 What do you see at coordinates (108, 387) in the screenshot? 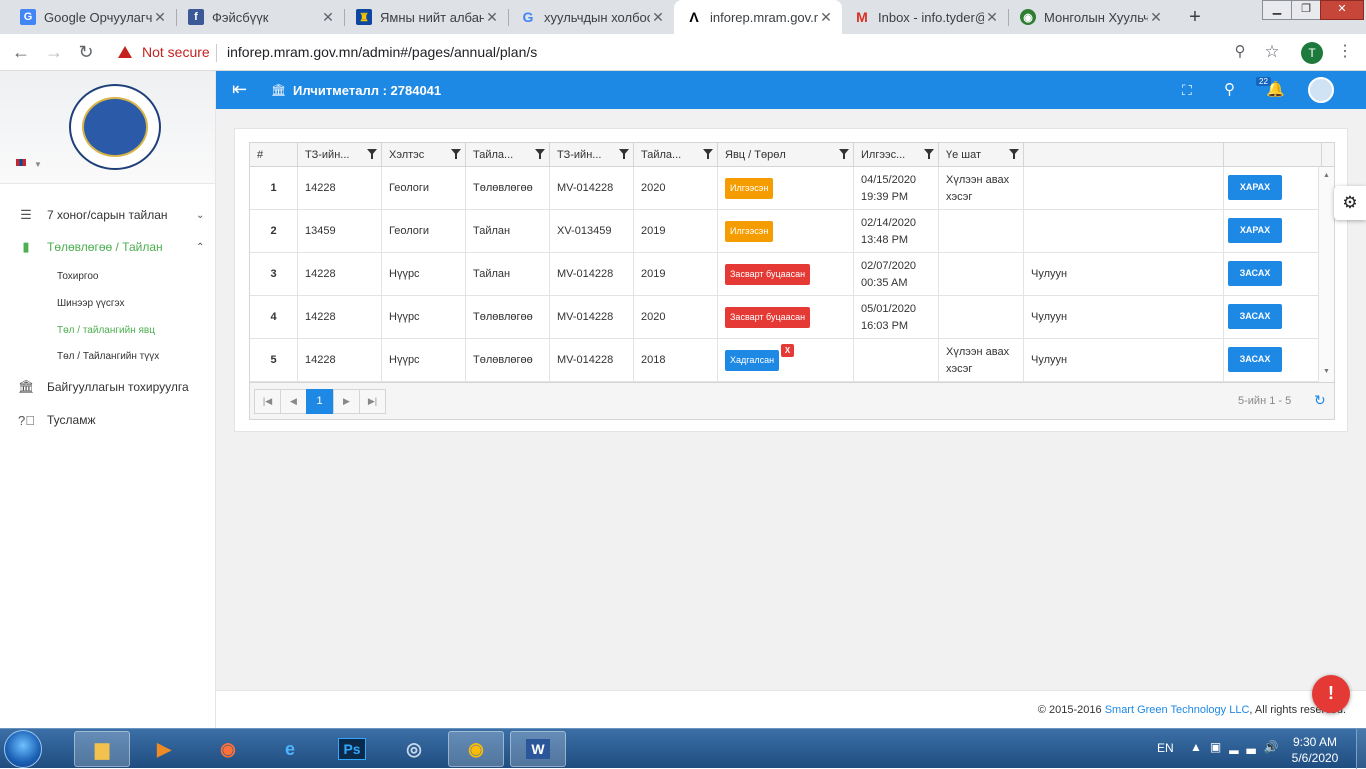
I see `sidebar-item-organization-settings: 🏛 Байгууллагын тохируулга` at bounding box center [108, 387].